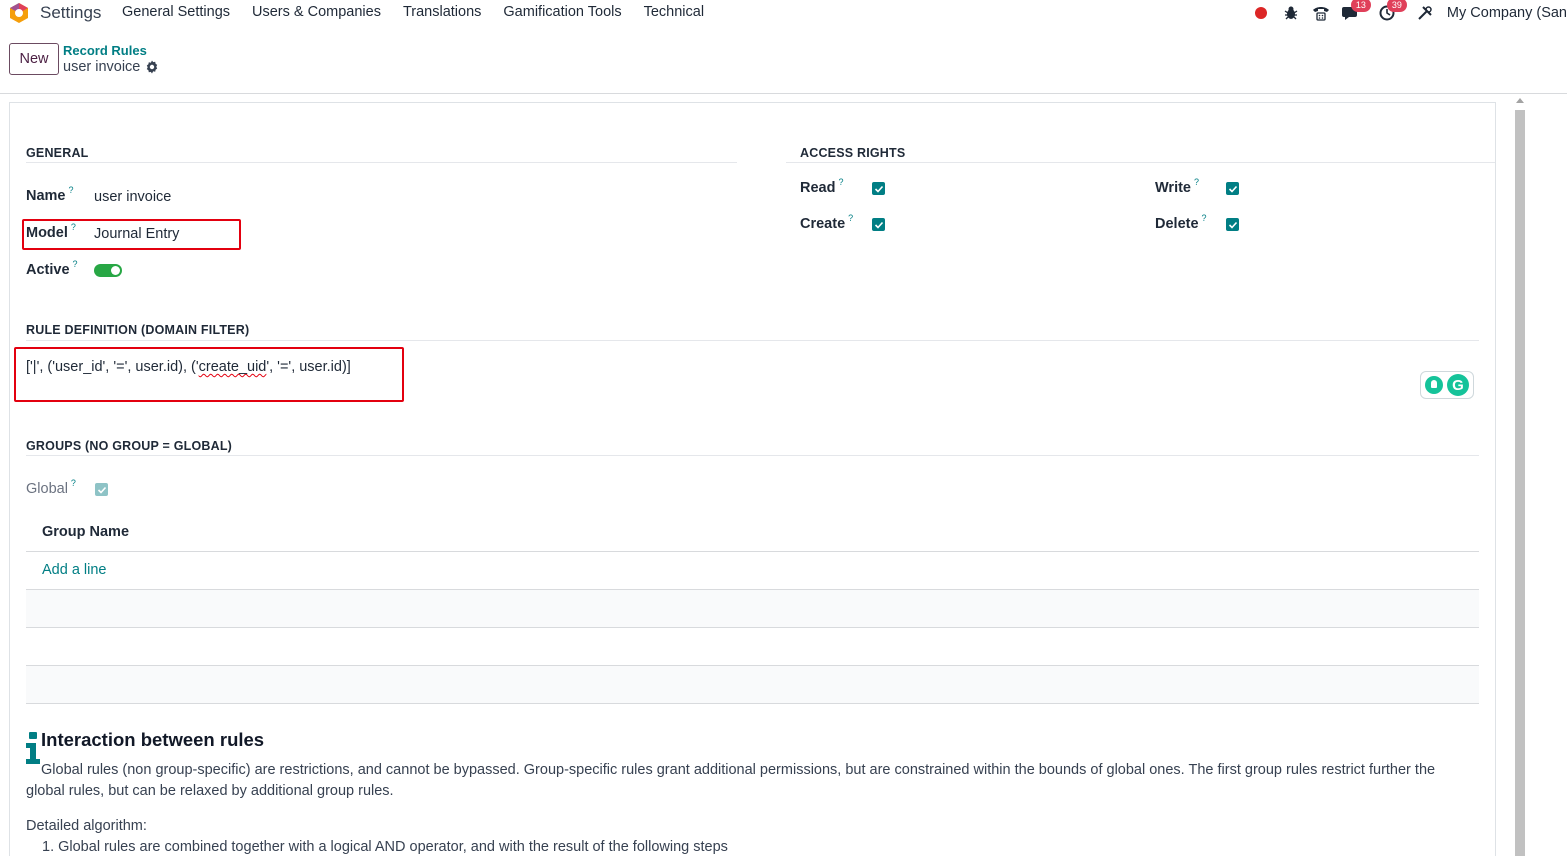 This screenshot has height=856, width=1567. Describe the element at coordinates (86, 826) in the screenshot. I see `help-detailed-label: Detailed algorithm:` at that location.